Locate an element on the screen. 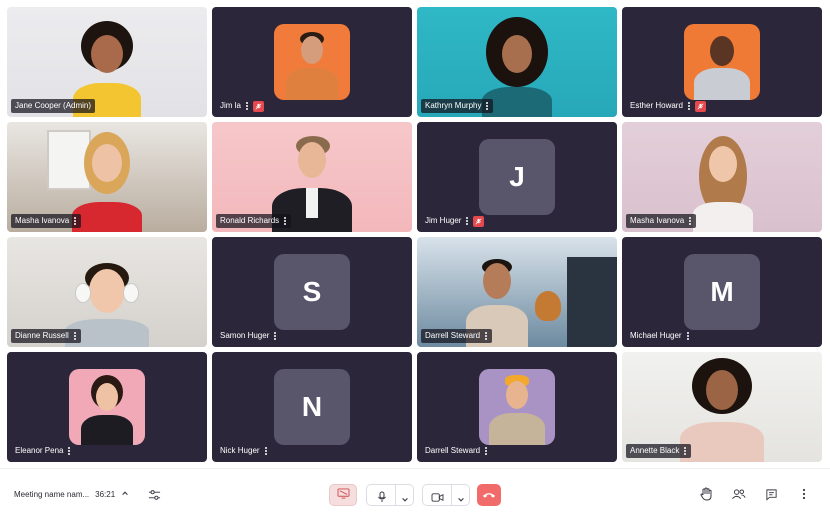  participant-avatar: M is located at coordinates (722, 292).